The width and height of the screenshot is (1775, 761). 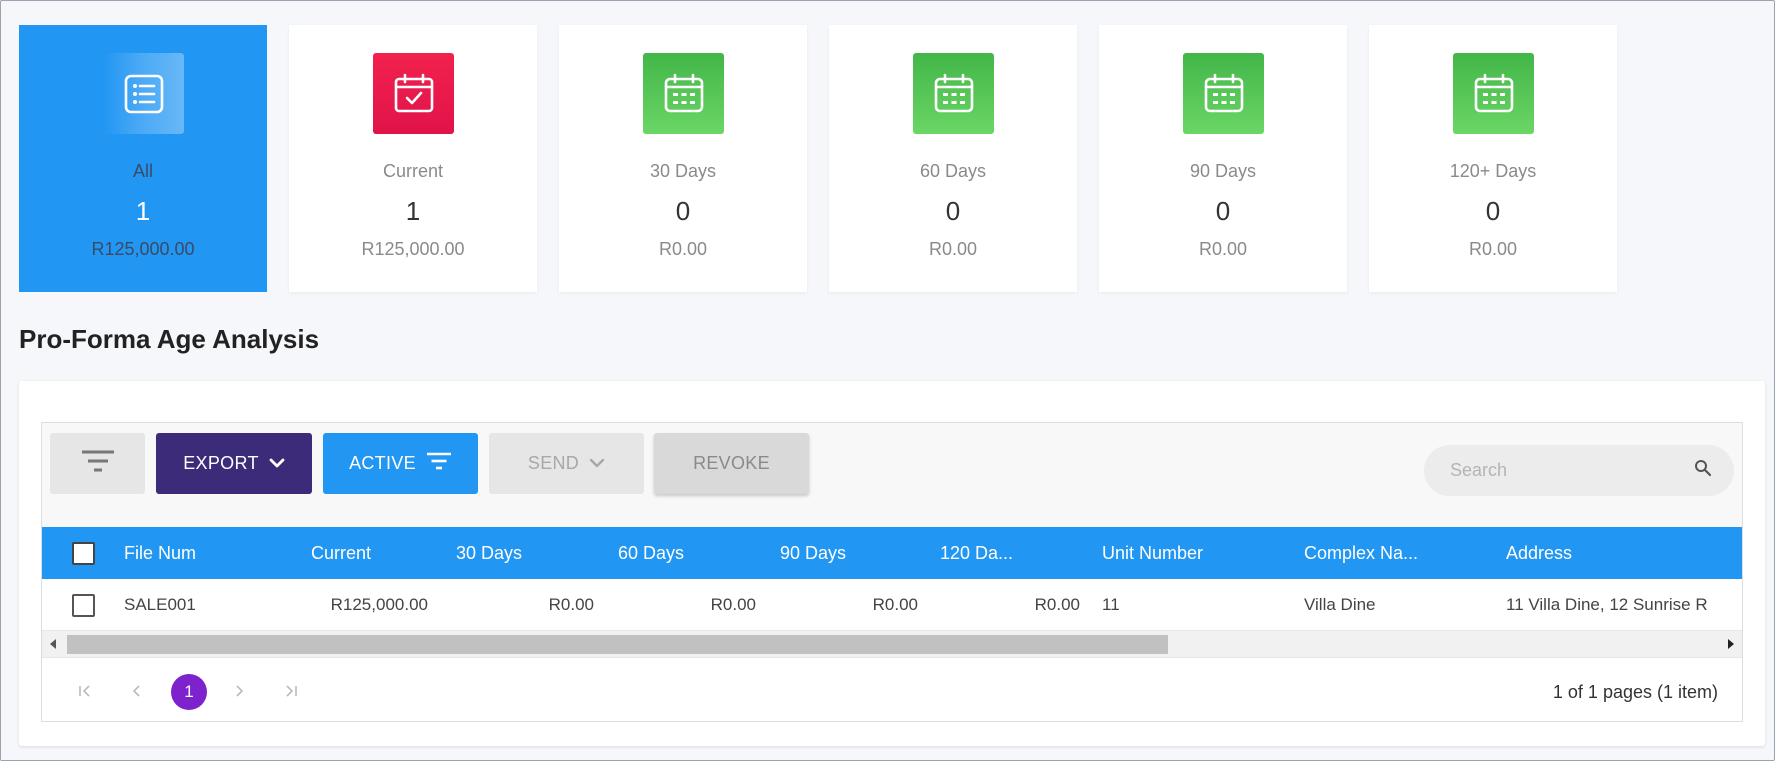 I want to click on card-label: 30 Days, so click(x=683, y=171).